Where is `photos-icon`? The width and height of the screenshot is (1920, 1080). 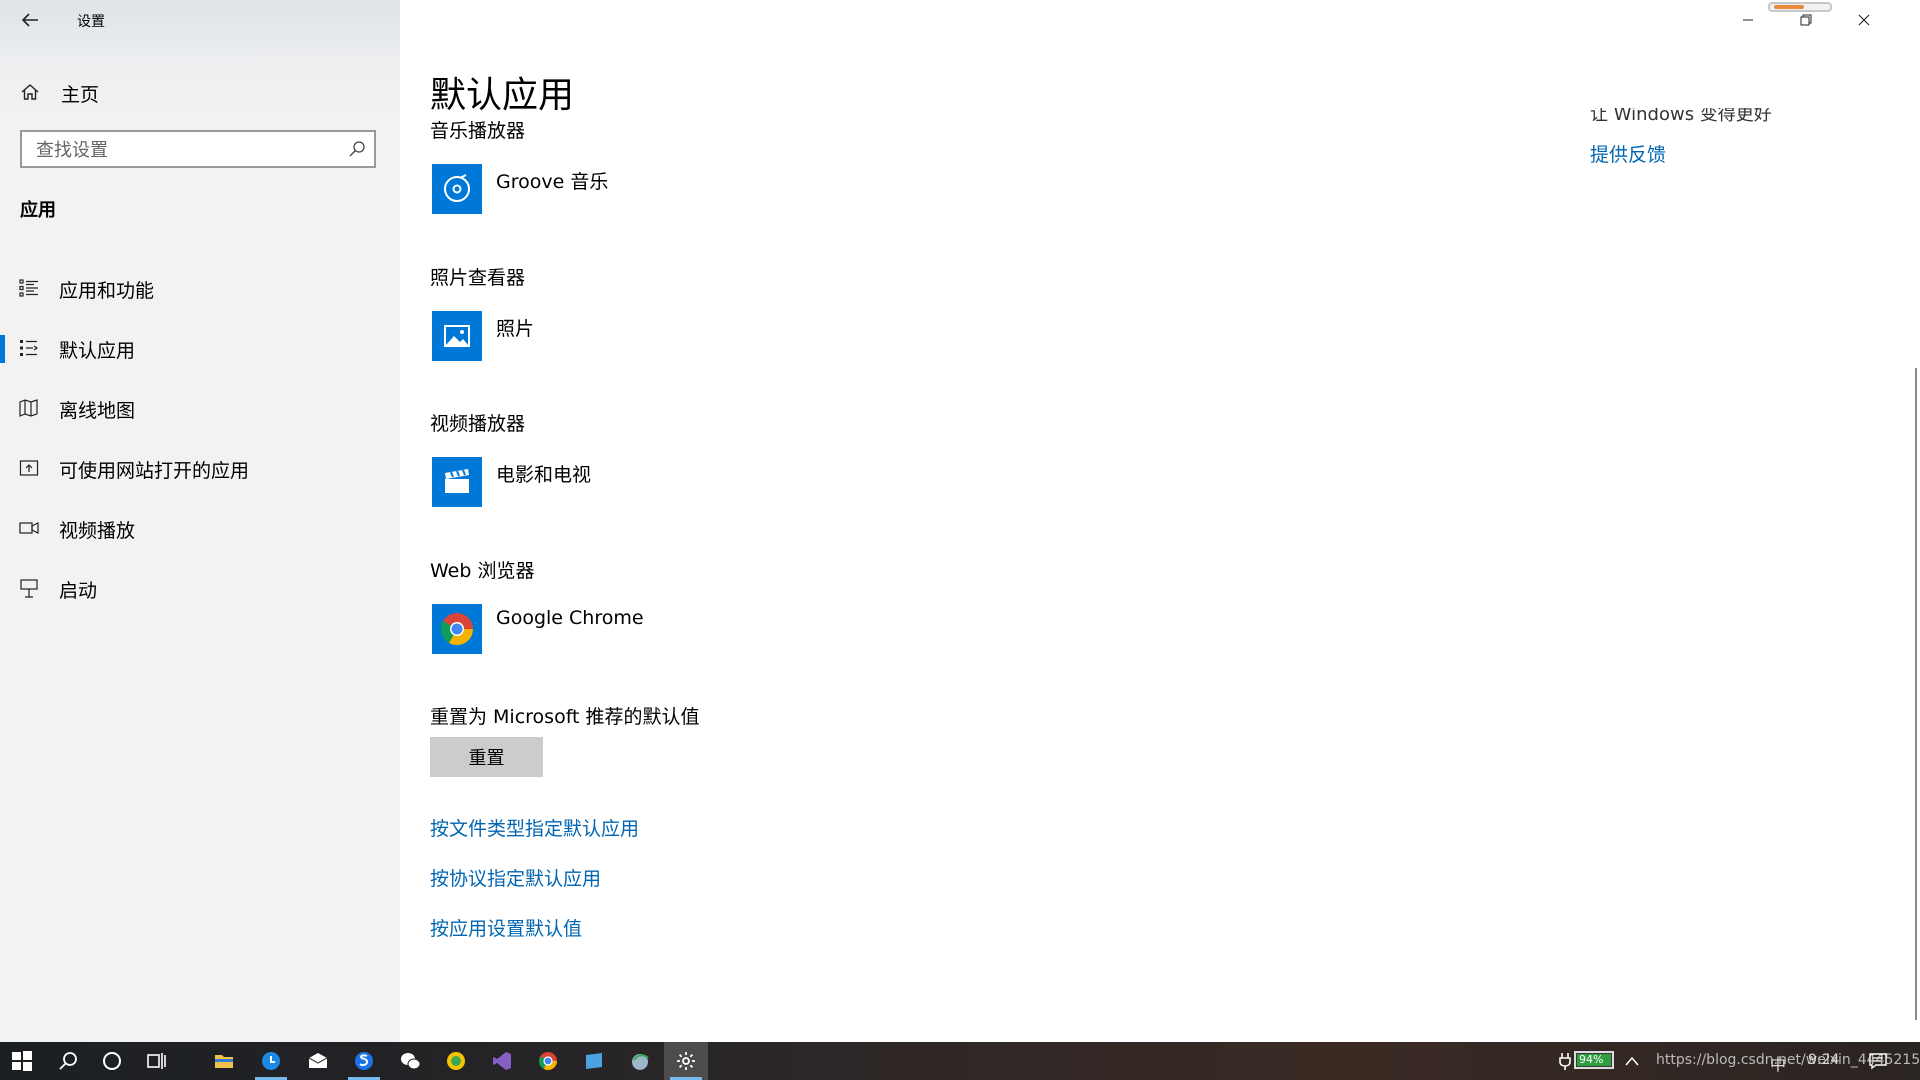 photos-icon is located at coordinates (457, 336).